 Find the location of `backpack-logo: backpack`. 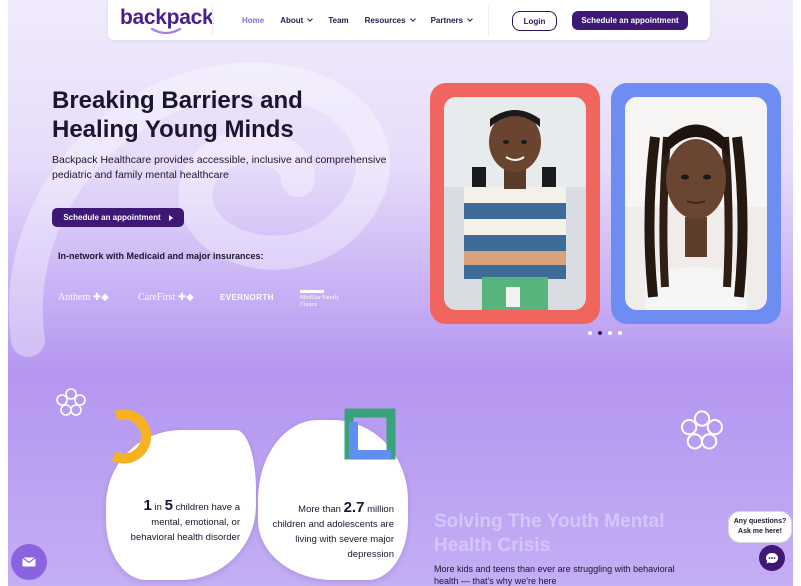

backpack-logo: backpack is located at coordinates (167, 20).